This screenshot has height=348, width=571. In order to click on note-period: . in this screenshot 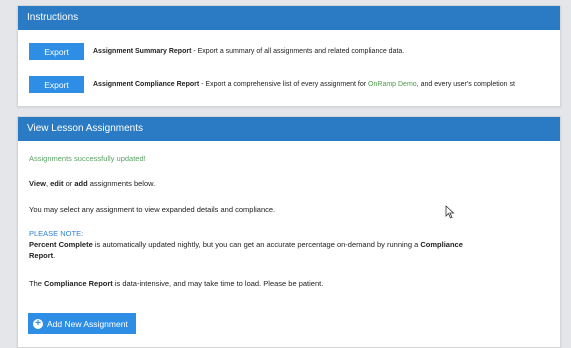, I will do `click(54, 255)`.